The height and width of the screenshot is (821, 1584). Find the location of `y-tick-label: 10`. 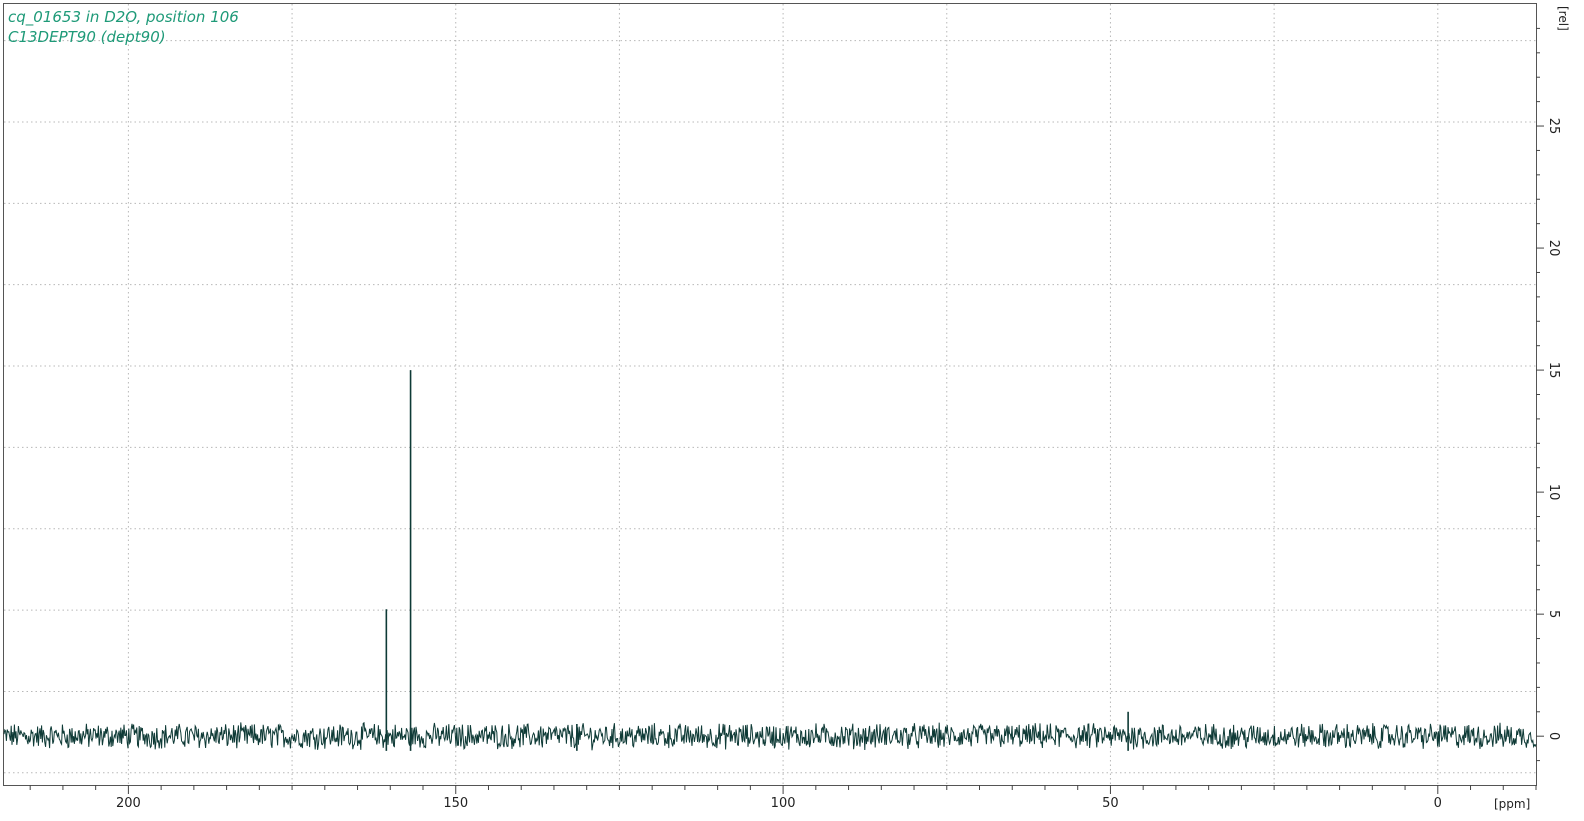

y-tick-label: 10 is located at coordinates (1553, 492).